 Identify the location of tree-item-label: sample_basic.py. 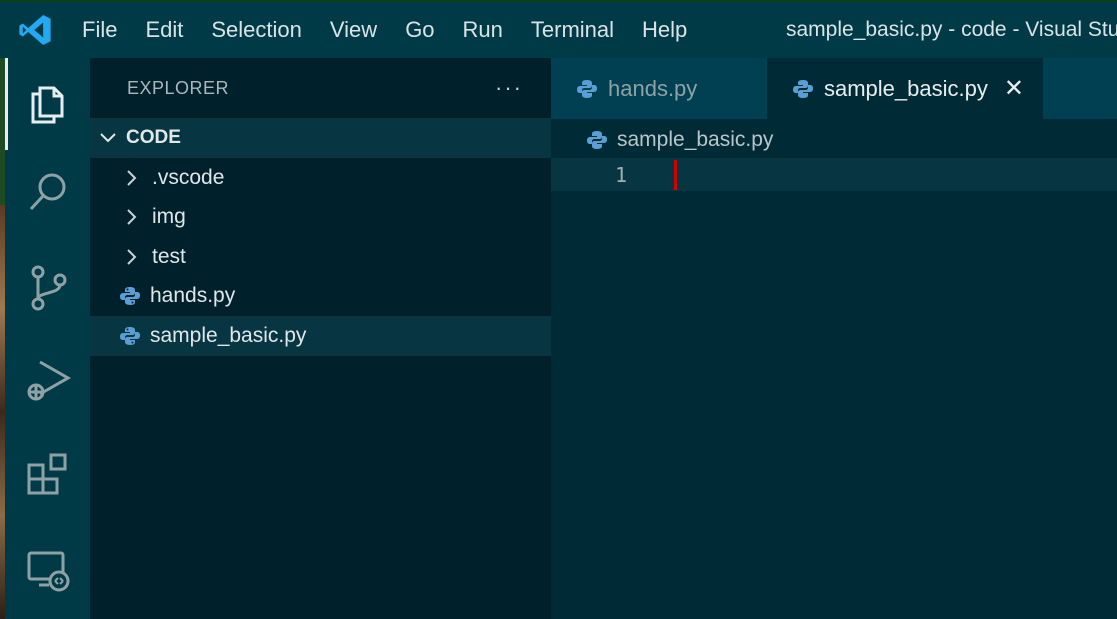
(228, 335).